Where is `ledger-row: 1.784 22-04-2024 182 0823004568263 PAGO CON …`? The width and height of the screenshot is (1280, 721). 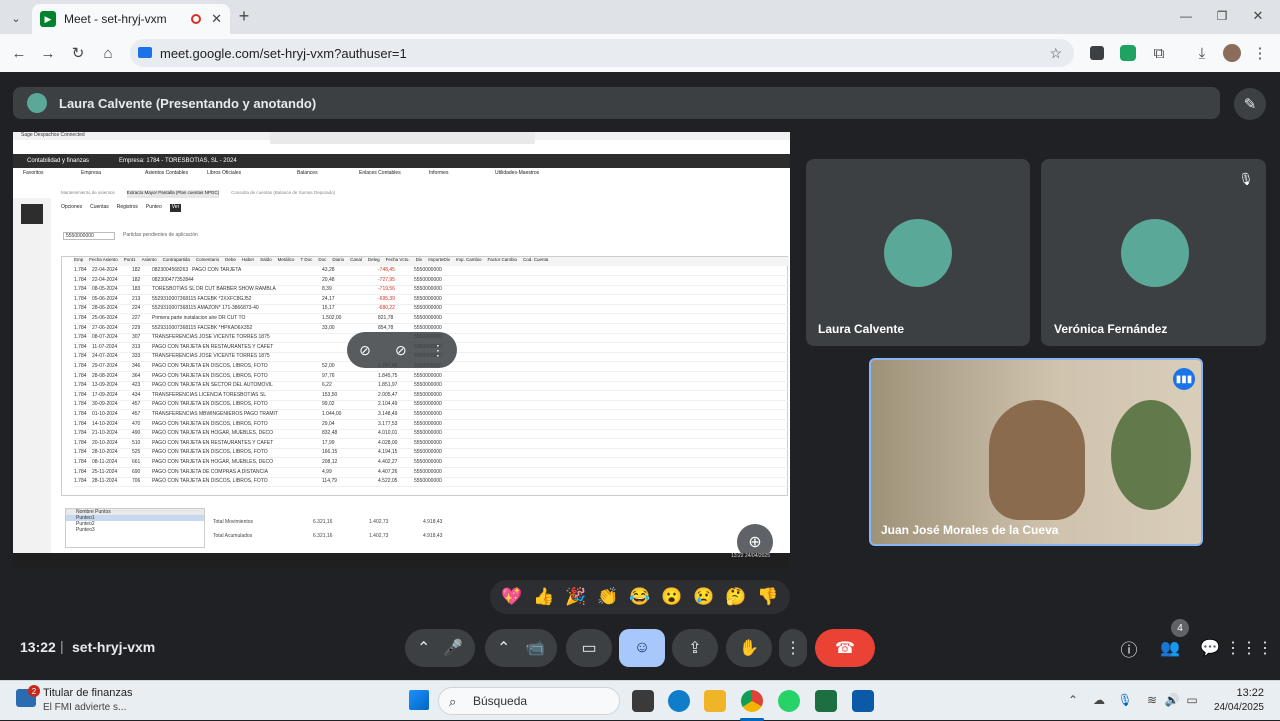
ledger-row: 1.784 22-04-2024 182 0823004568263 PAGO CON … is located at coordinates (432, 271).